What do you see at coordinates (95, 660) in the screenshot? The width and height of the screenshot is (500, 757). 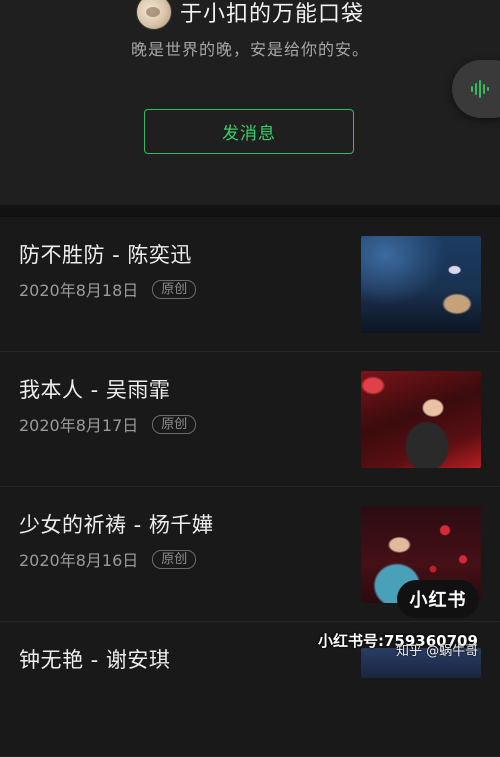 I see `article-title: 钟无艳 - 谢安琪` at bounding box center [95, 660].